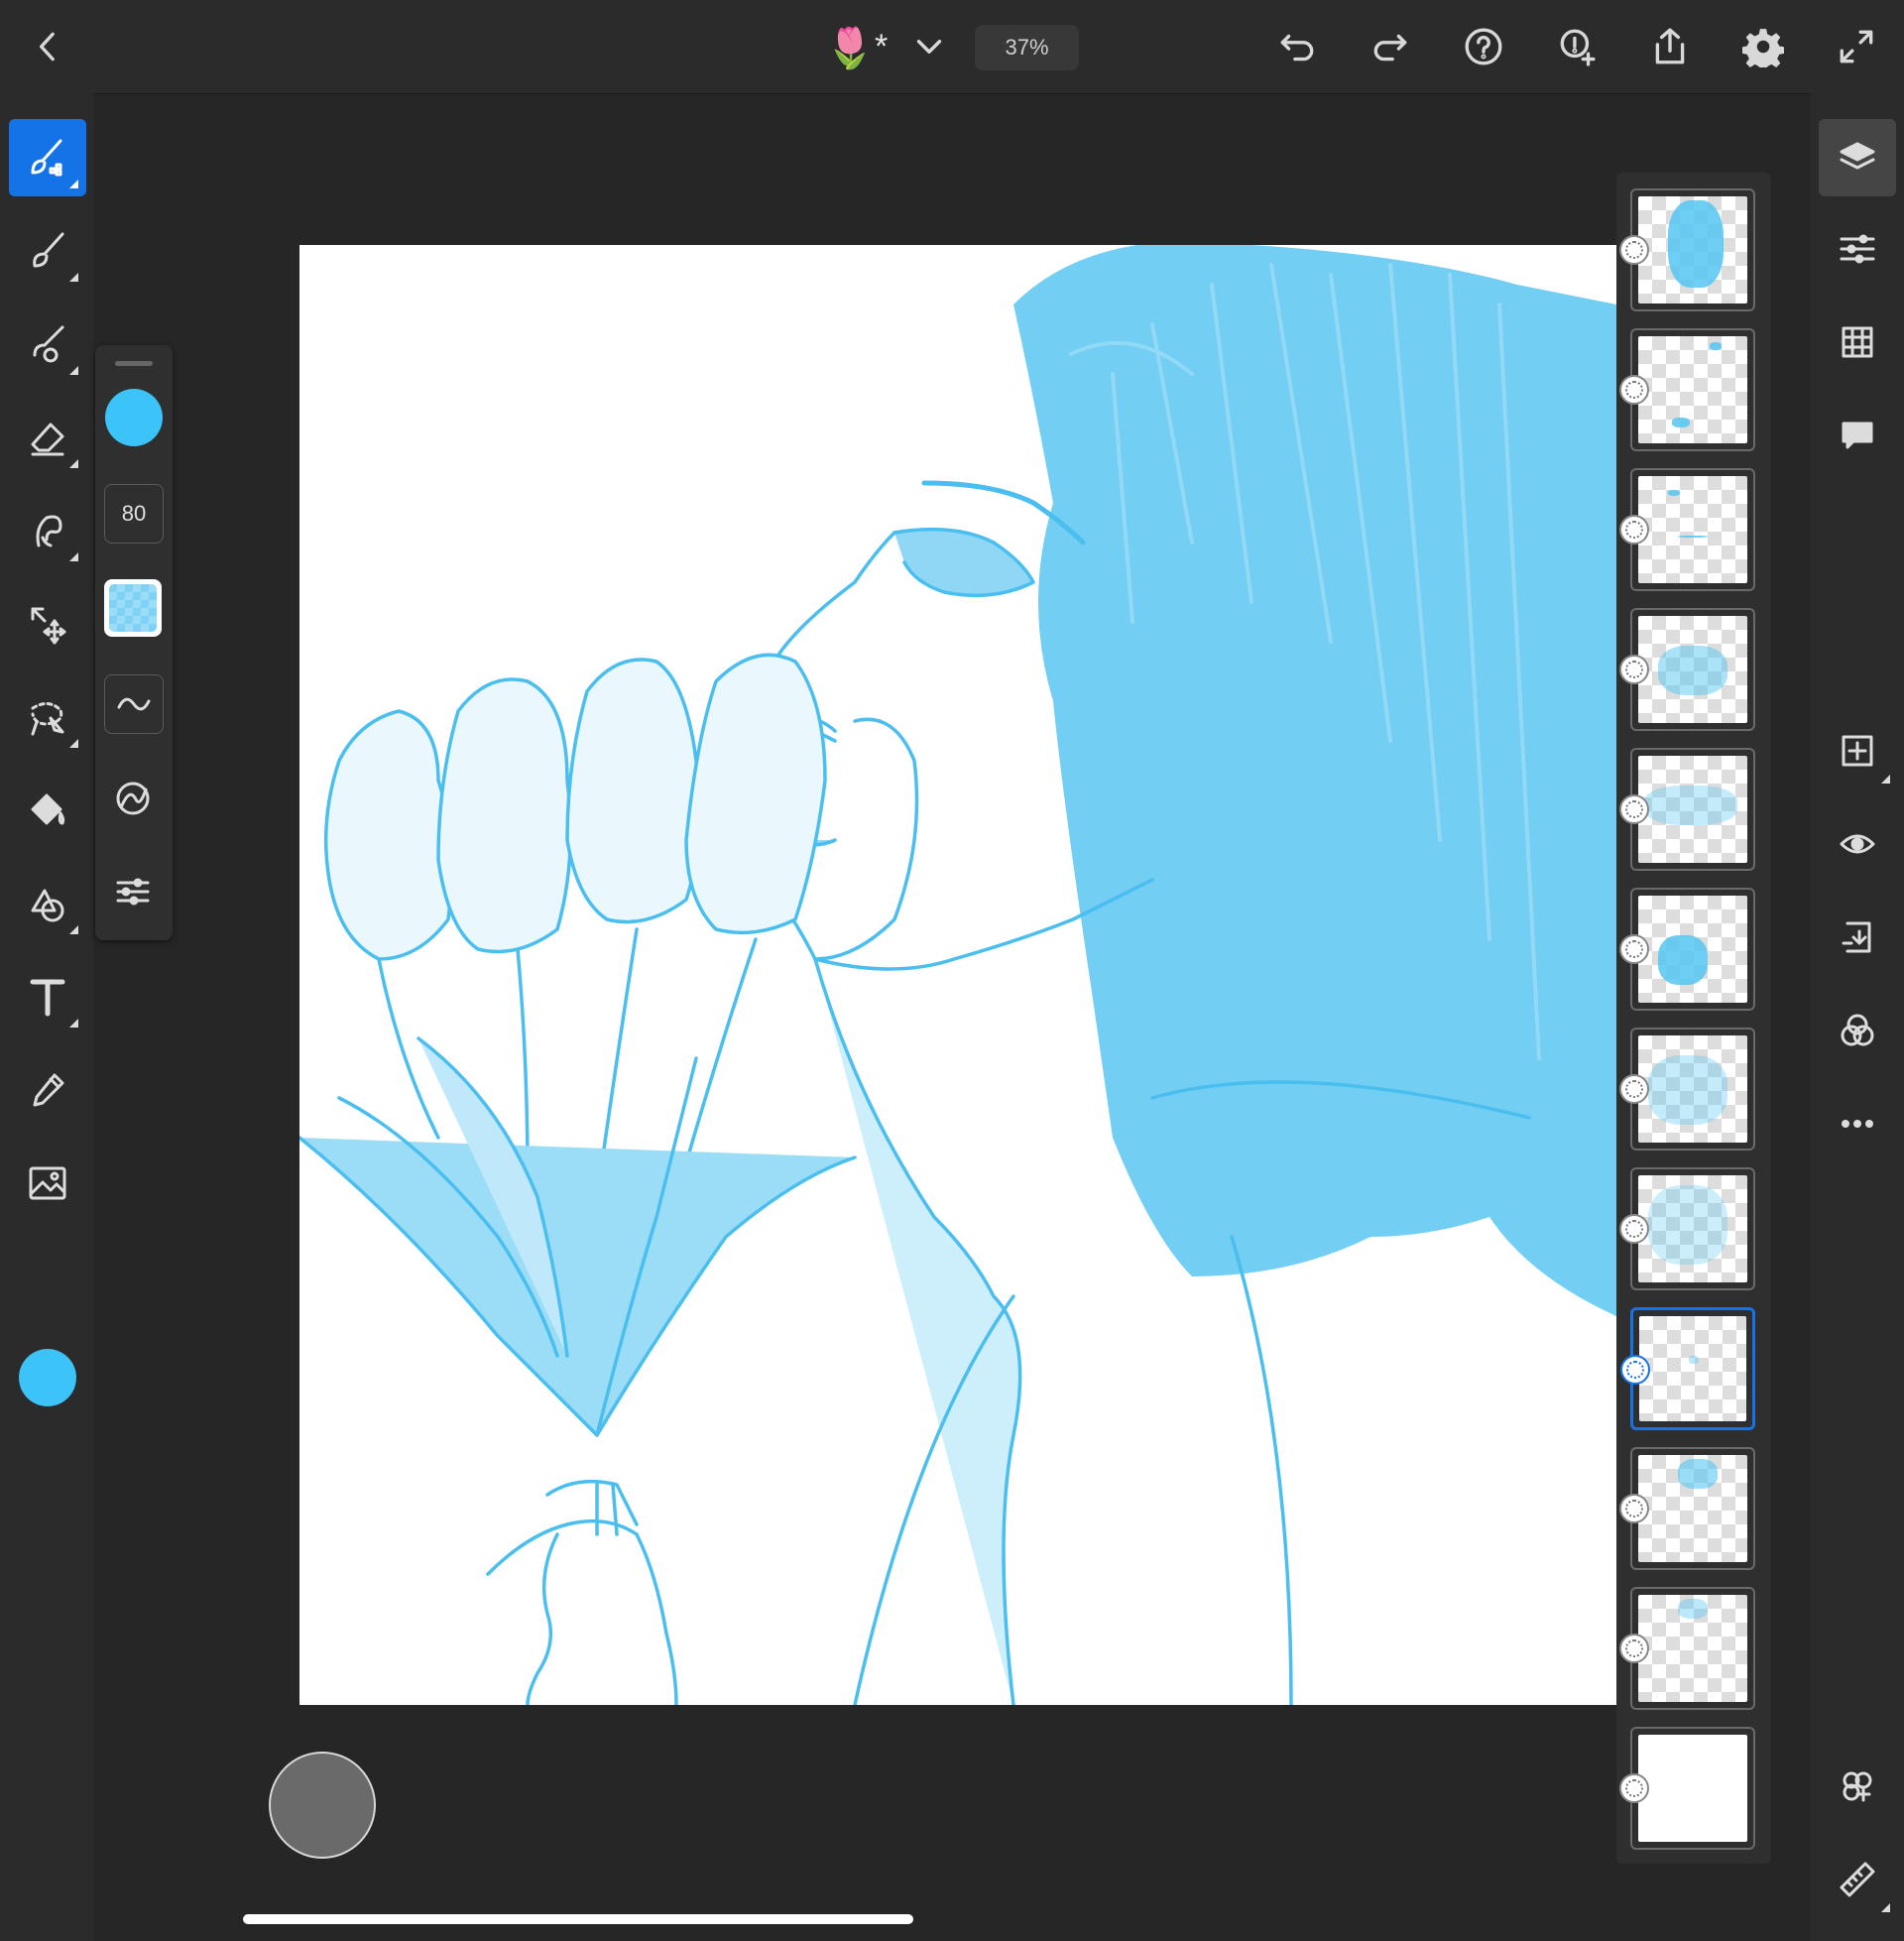 The height and width of the screenshot is (1941, 1904). I want to click on grid-icon, so click(1857, 342).